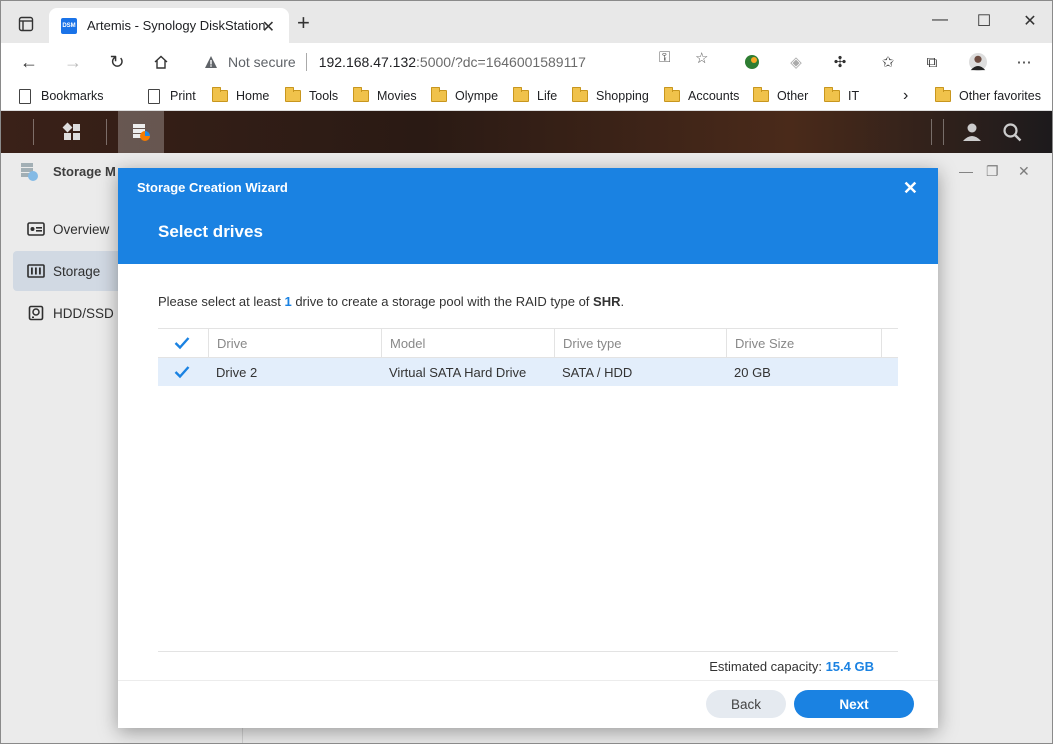  I want to click on close-window-icon: ✕, so click(1030, 21).